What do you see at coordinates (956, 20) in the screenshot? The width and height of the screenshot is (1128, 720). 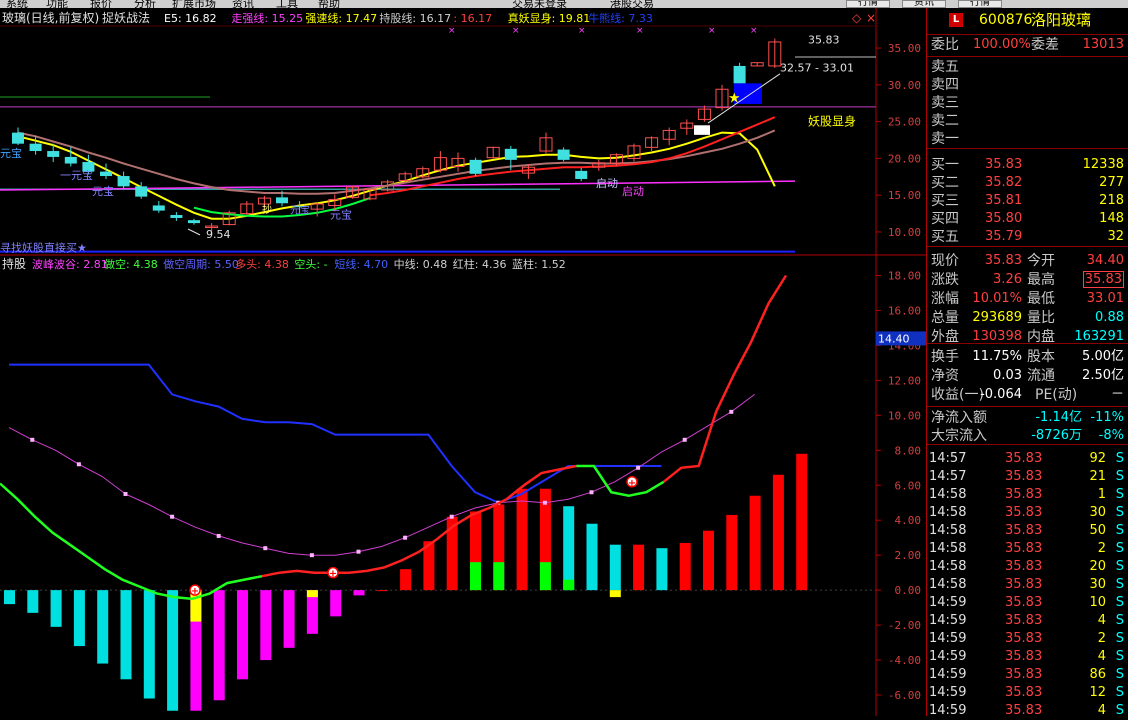 I see `stock-logo-icon: L` at bounding box center [956, 20].